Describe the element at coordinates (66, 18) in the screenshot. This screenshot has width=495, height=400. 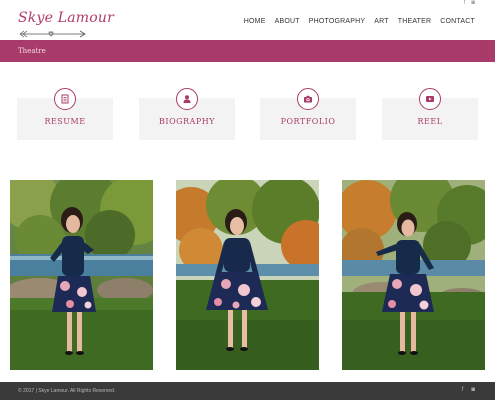
I see `logo-text: Skye Lamour` at that location.